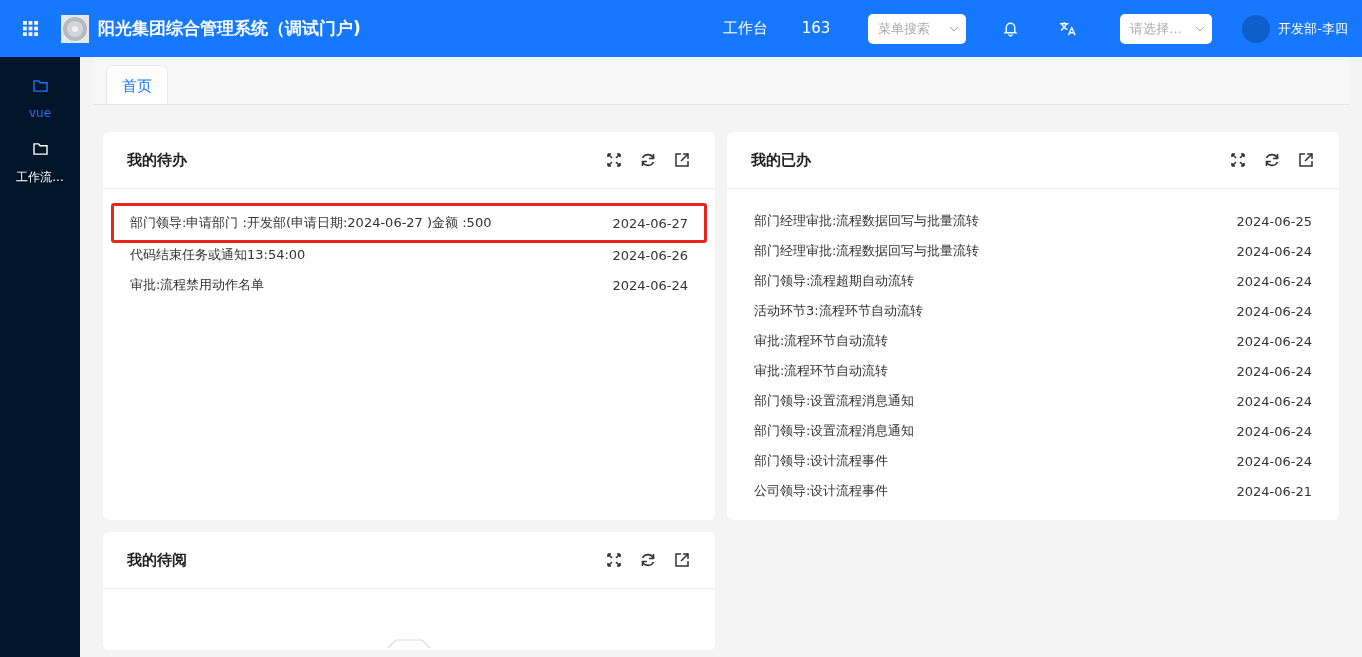 Image resolution: width=1362 pixels, height=657 pixels. I want to click on task-link: 部门领导:设计流程事件, so click(821, 461).